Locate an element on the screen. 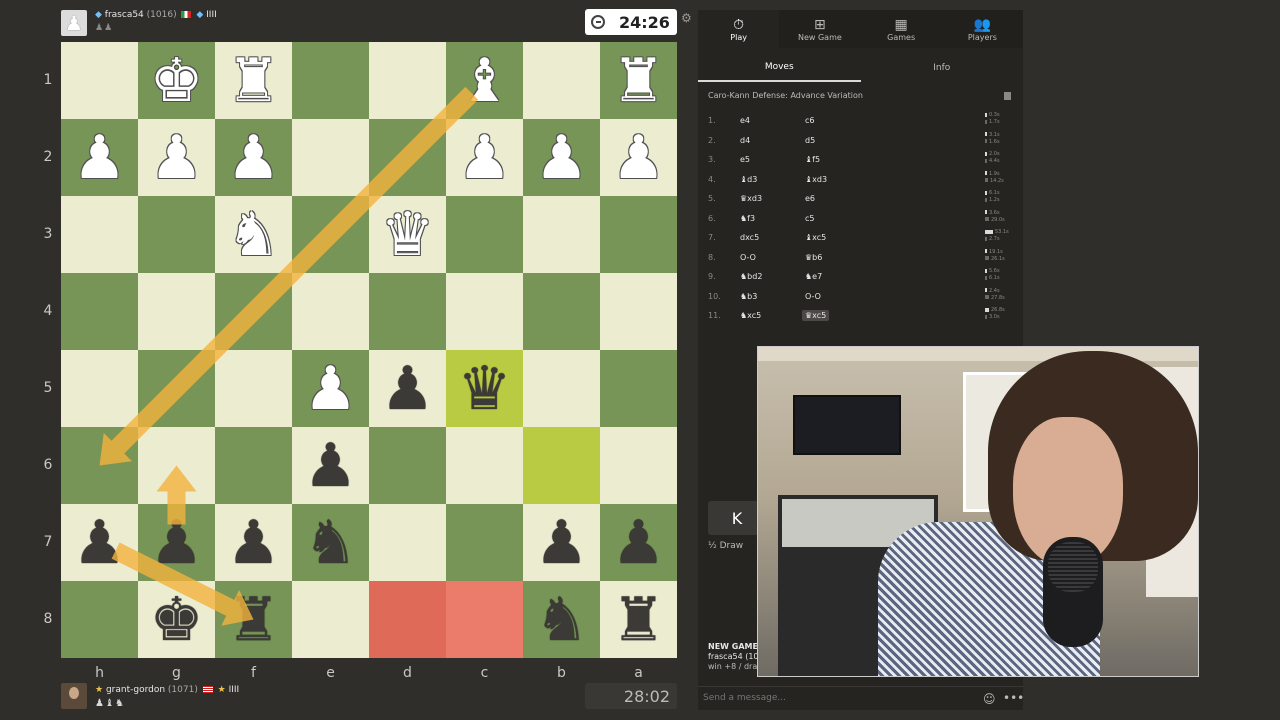  square-b3 is located at coordinates (561, 234).